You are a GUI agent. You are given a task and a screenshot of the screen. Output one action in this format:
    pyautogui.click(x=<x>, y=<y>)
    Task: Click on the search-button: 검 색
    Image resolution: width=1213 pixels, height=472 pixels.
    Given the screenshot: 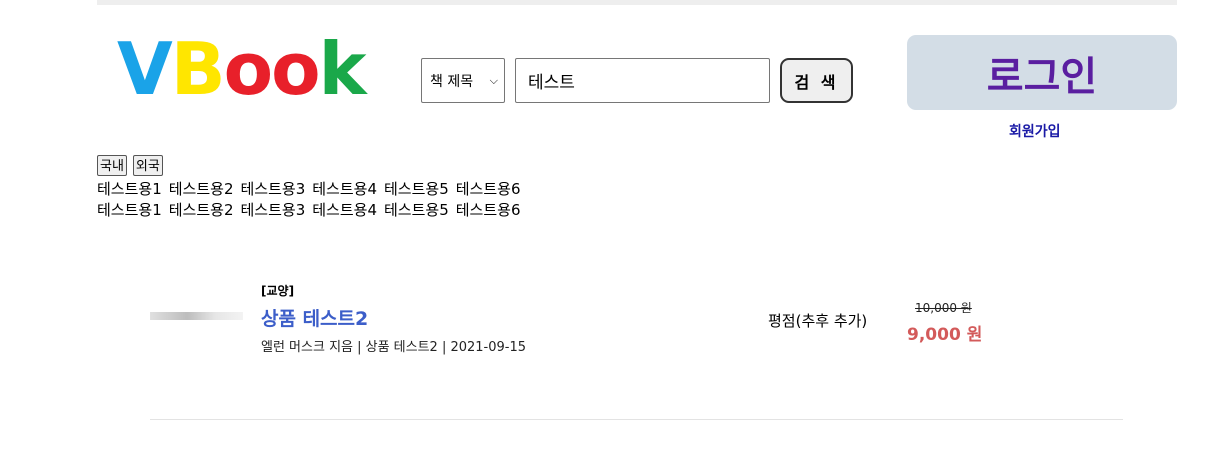 What is the action you would take?
    pyautogui.click(x=816, y=80)
    